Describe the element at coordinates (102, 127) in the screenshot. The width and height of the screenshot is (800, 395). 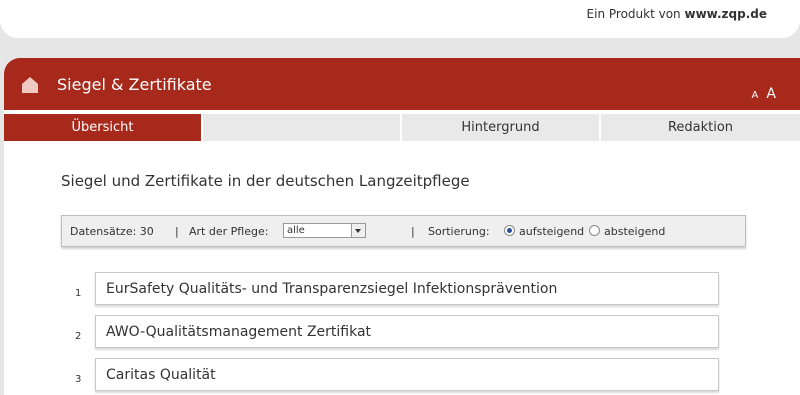
I see `tab-uebersicht: Übersicht` at that location.